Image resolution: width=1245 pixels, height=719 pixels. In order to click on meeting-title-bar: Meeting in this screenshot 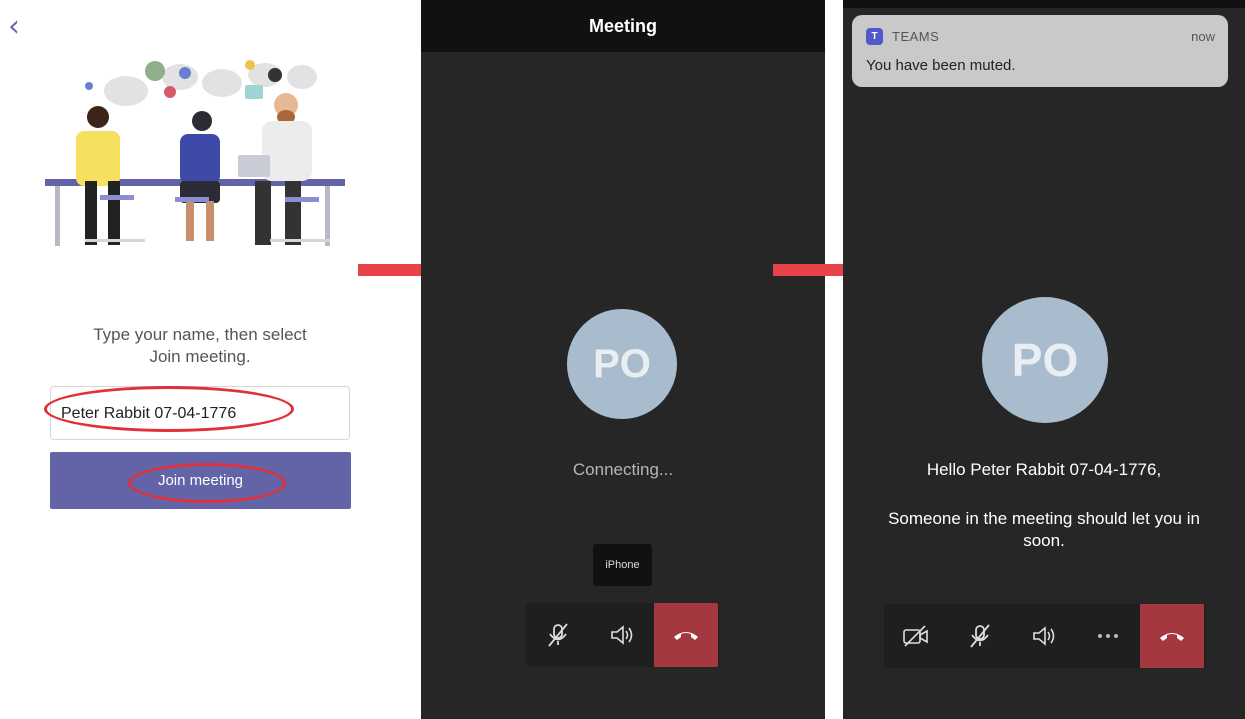, I will do `click(623, 26)`.